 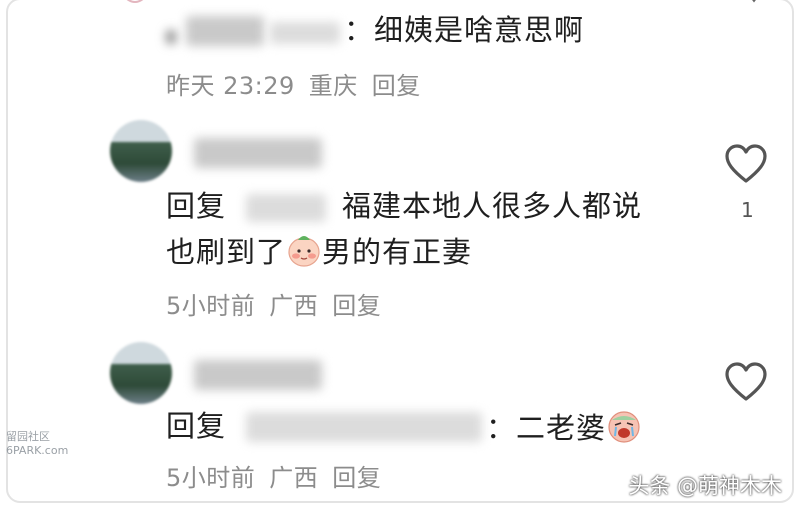 What do you see at coordinates (492, 206) in the screenshot?
I see `comment-text-line1: 福建本地人很多人都说` at bounding box center [492, 206].